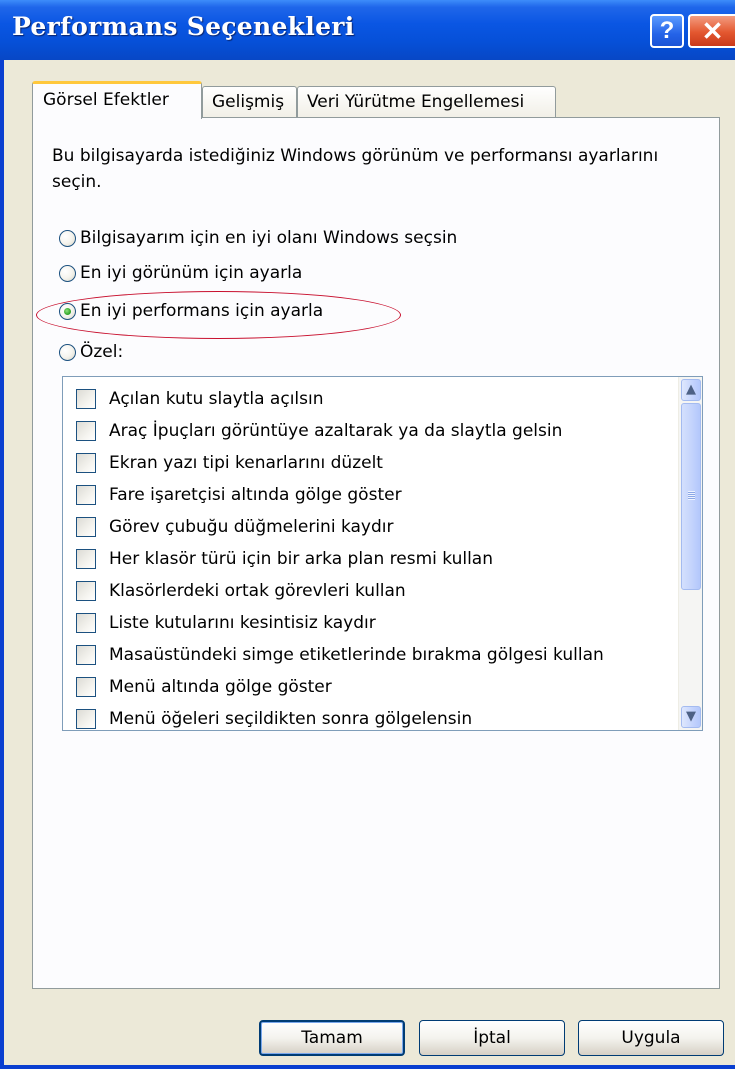 The width and height of the screenshot is (735, 1069). I want to click on list-item: Liste kutularını kesintisiz kaydır, so click(226, 622).